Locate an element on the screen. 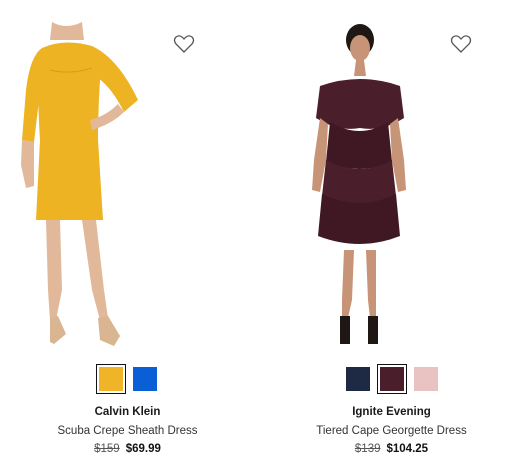 This screenshot has width=525, height=464. original-price: $139 is located at coordinates (367, 449).